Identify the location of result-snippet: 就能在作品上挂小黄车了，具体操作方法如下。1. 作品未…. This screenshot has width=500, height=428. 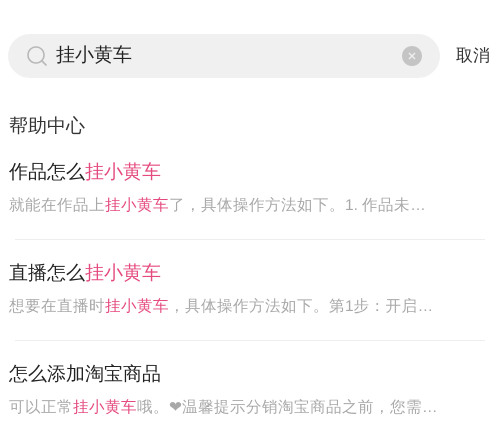
(217, 206).